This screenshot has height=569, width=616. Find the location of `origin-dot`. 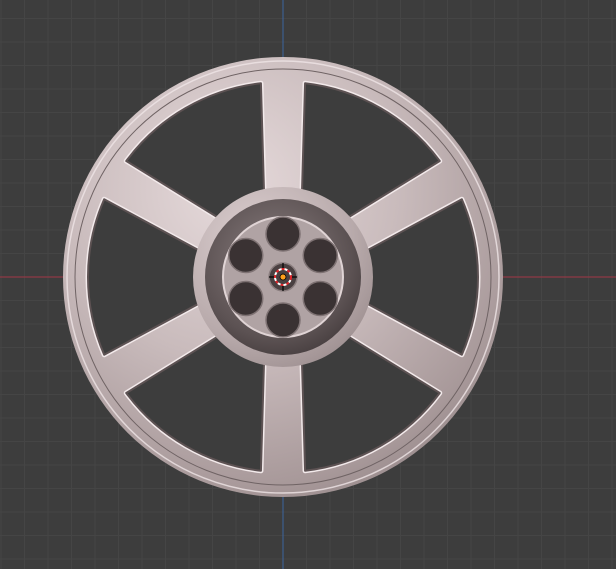

origin-dot is located at coordinates (283, 277).